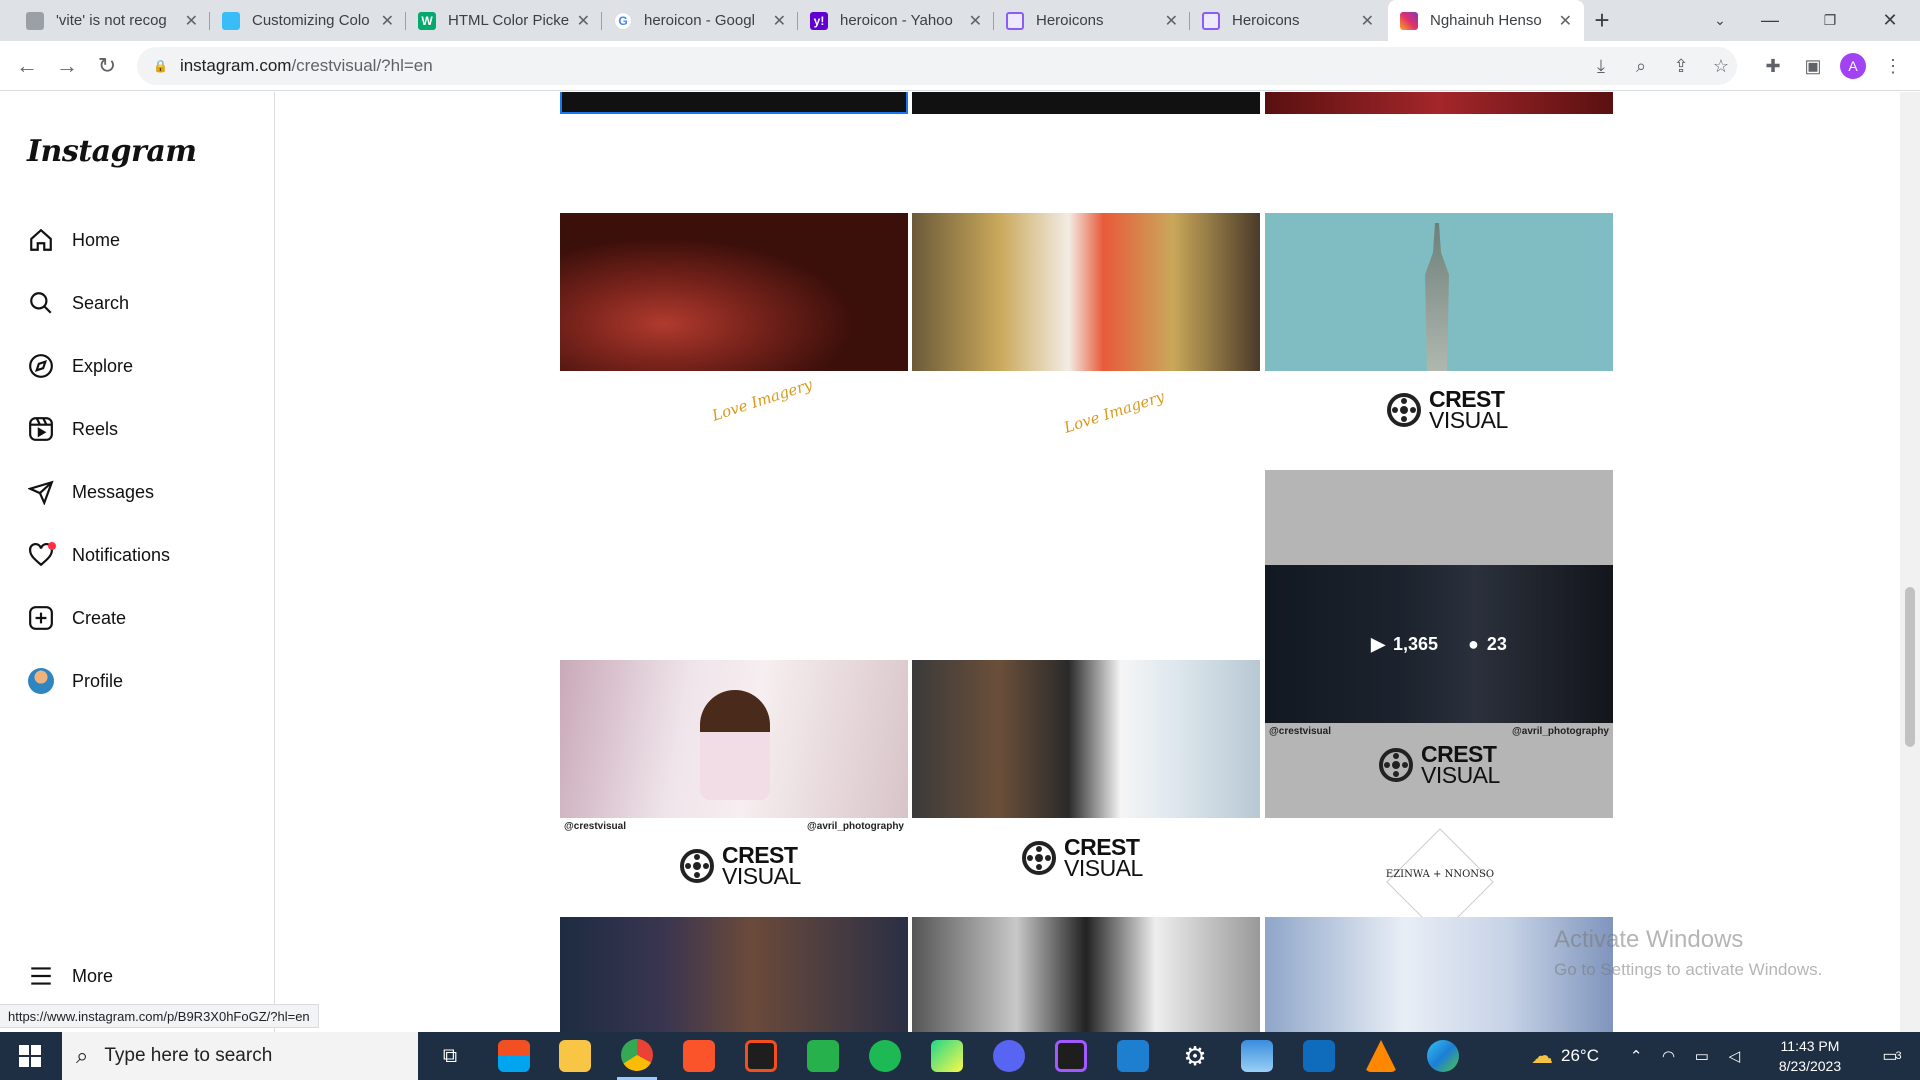  I want to click on figma-app, so click(761, 1056).